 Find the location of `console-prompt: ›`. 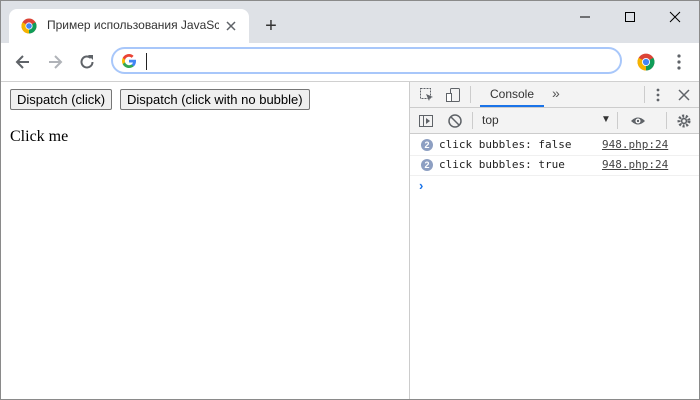

console-prompt: › is located at coordinates (421, 185).